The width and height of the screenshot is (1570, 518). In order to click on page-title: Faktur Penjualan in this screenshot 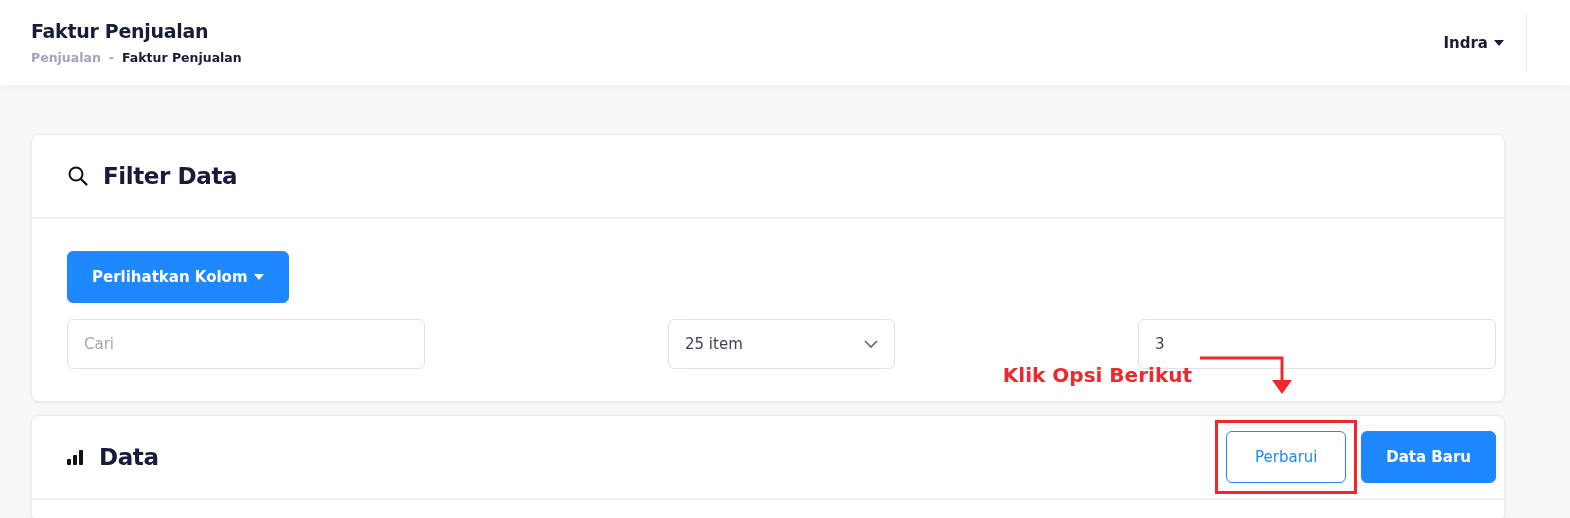, I will do `click(120, 31)`.